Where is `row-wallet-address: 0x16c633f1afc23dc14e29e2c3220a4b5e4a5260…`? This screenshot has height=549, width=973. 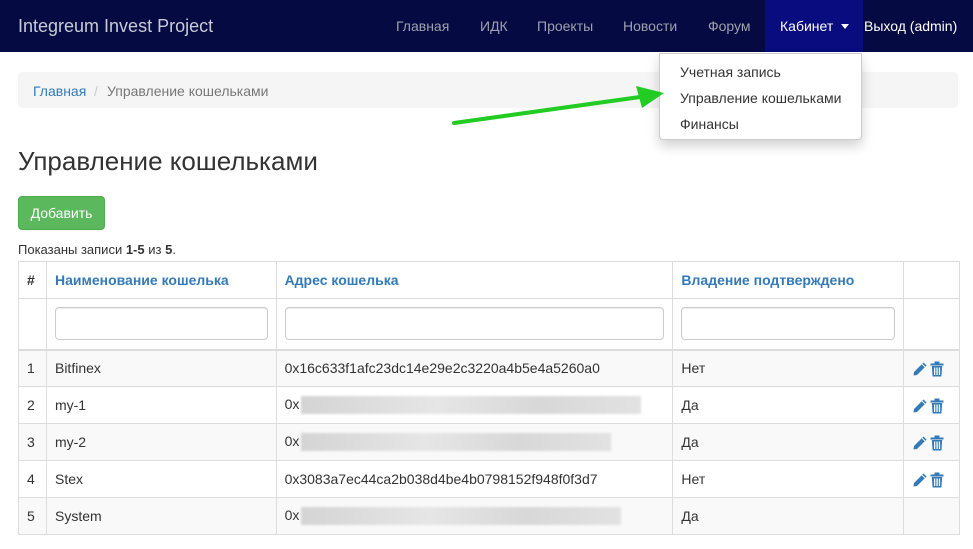 row-wallet-address: 0x16c633f1afc23dc14e29e2c3220a4b5e4a5260… is located at coordinates (474, 367).